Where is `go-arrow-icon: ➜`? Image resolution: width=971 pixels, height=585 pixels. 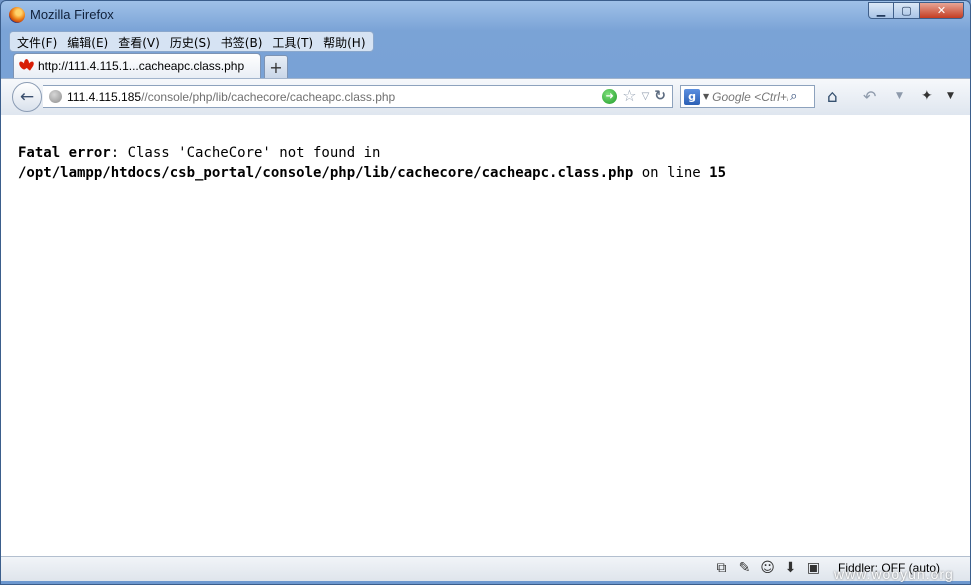
go-arrow-icon: ➜ is located at coordinates (610, 96).